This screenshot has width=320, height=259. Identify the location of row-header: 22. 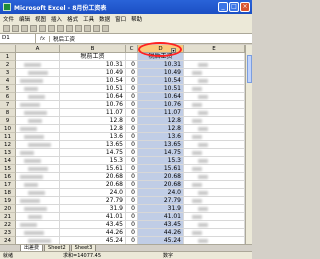
(8, 225).